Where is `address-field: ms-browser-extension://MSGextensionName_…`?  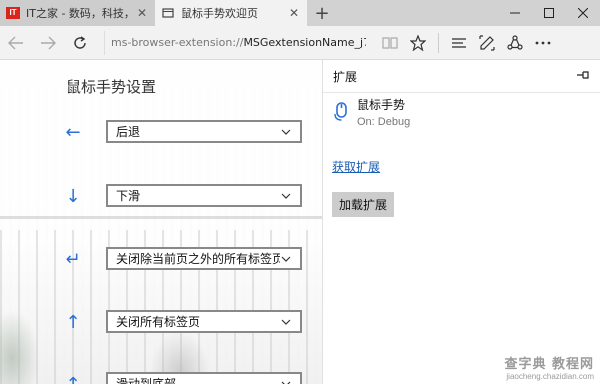
address-field: ms-browser-extension://MSGextensionName_… is located at coordinates (235, 42).